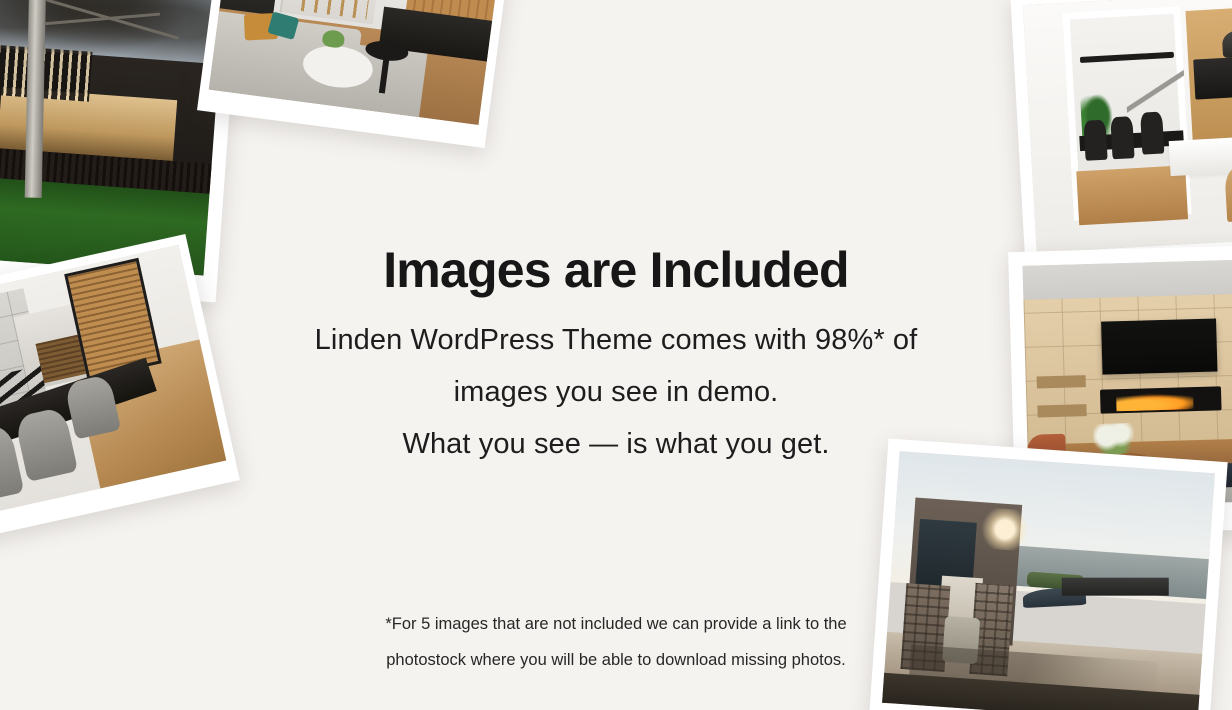 This screenshot has height=710, width=1232. I want to click on photo-card-kitchen-oak, so click(1121, 140).